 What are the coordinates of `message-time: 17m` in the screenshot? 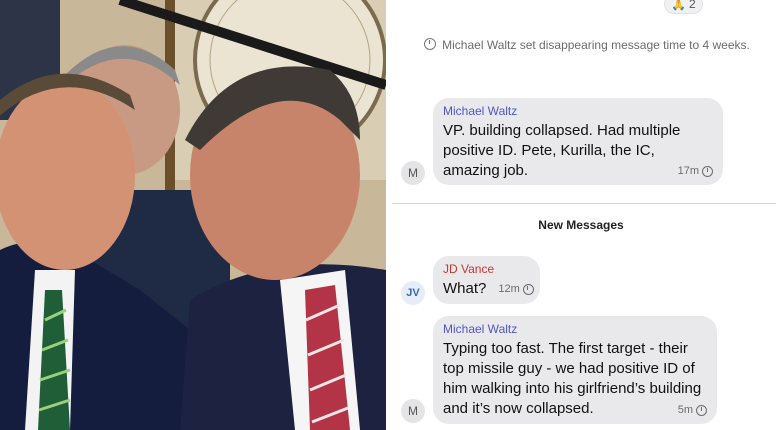 It's located at (695, 171).